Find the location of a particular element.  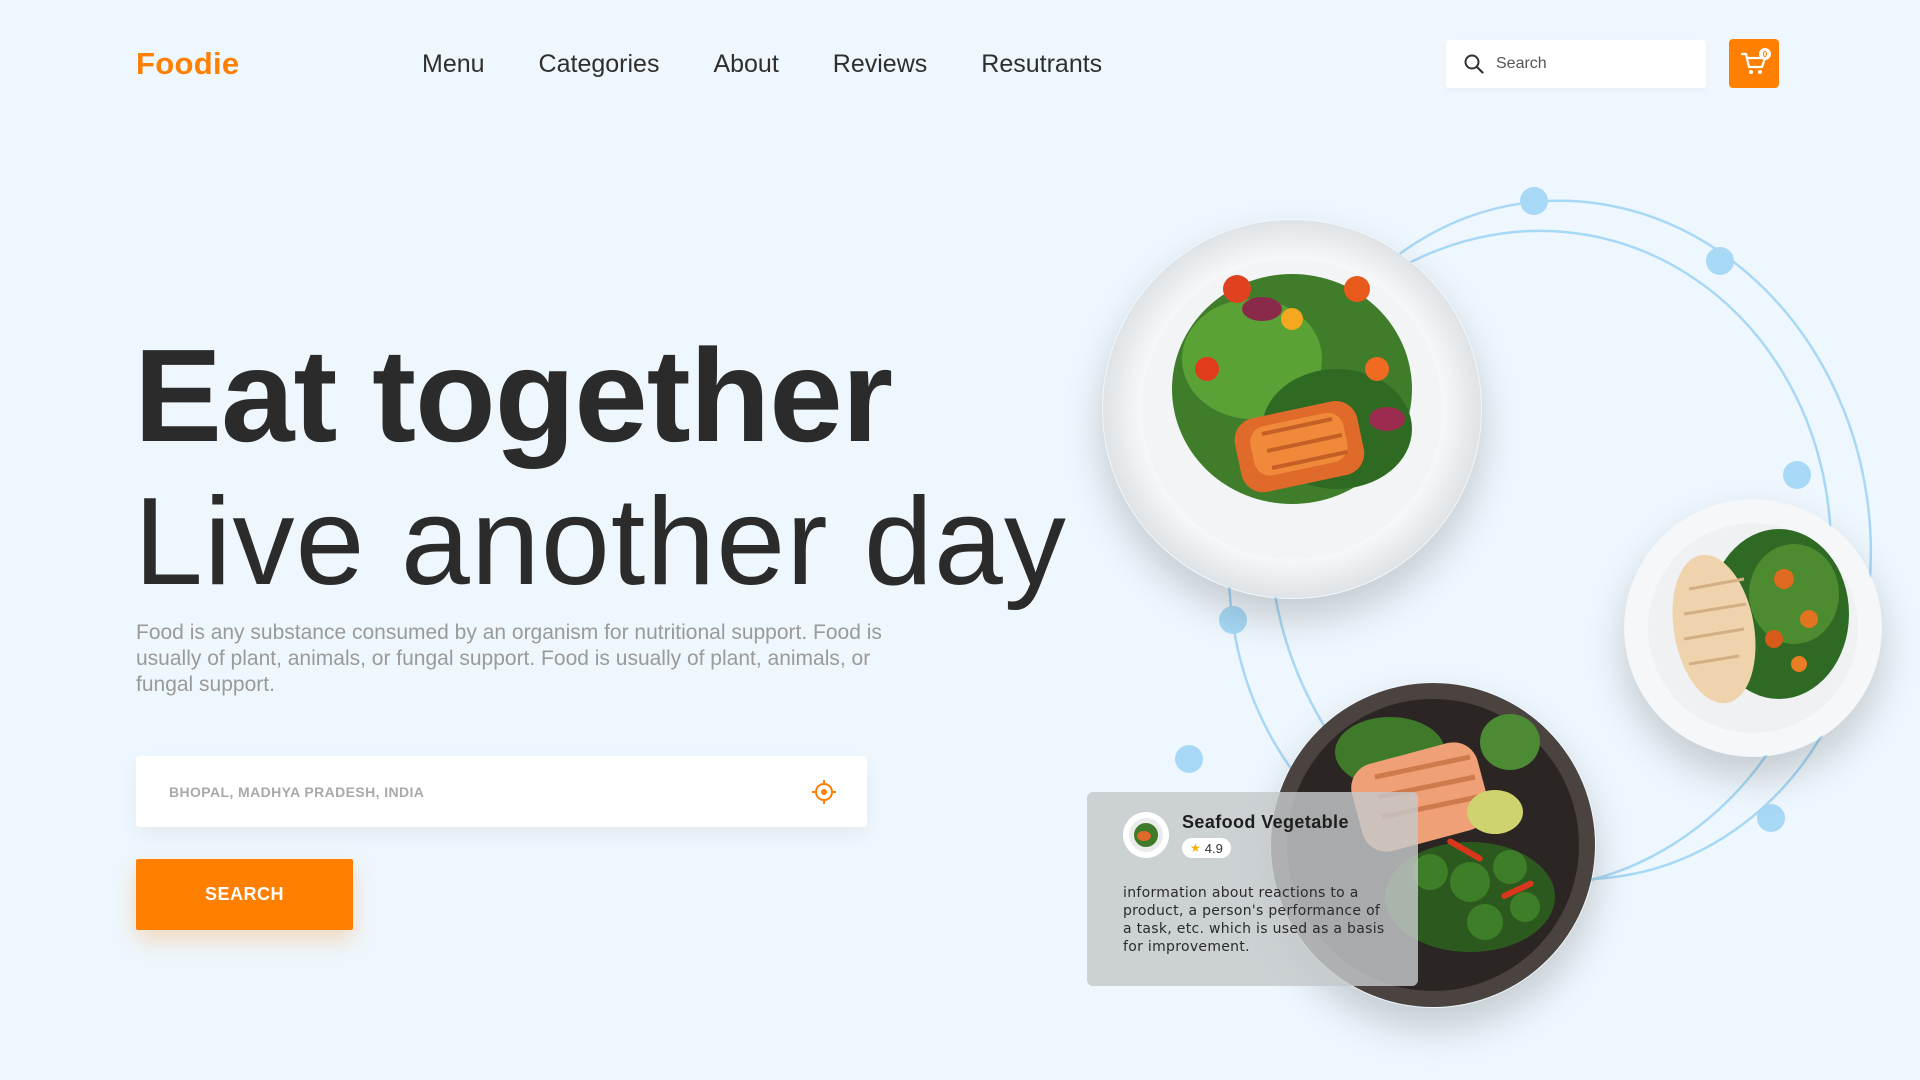

rating-badge: ★ 4.9 is located at coordinates (1206, 848).